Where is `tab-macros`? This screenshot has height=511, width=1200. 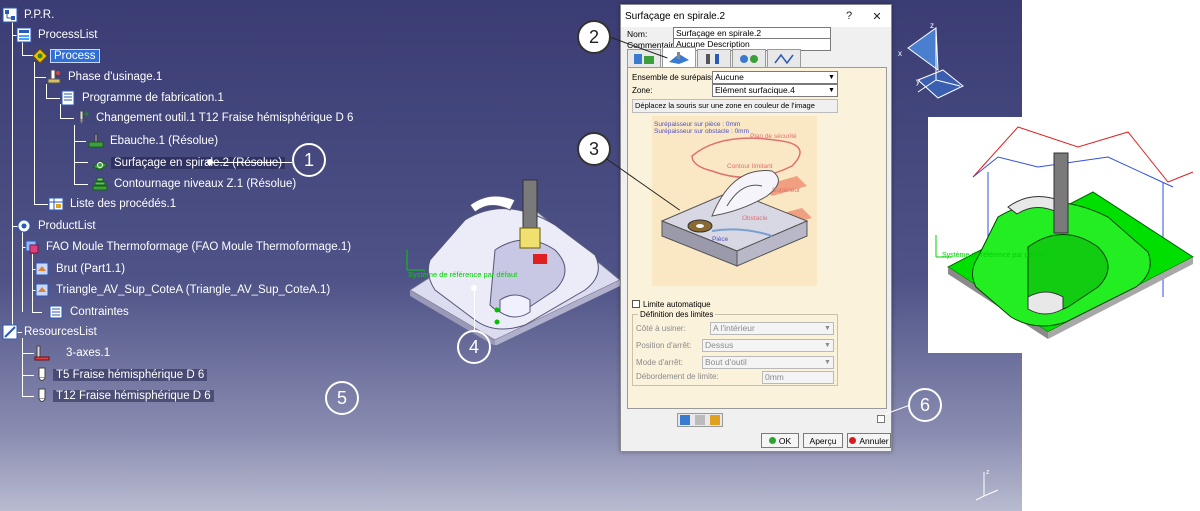 tab-macros is located at coordinates (784, 58).